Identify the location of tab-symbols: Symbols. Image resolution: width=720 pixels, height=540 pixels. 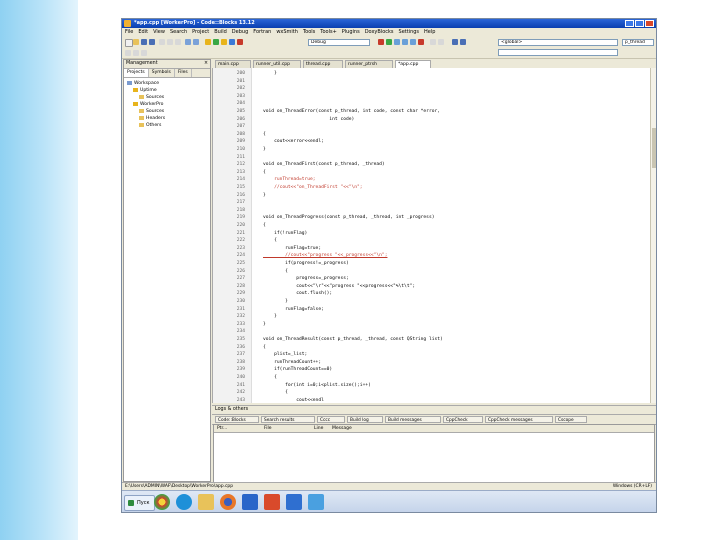
(162, 73).